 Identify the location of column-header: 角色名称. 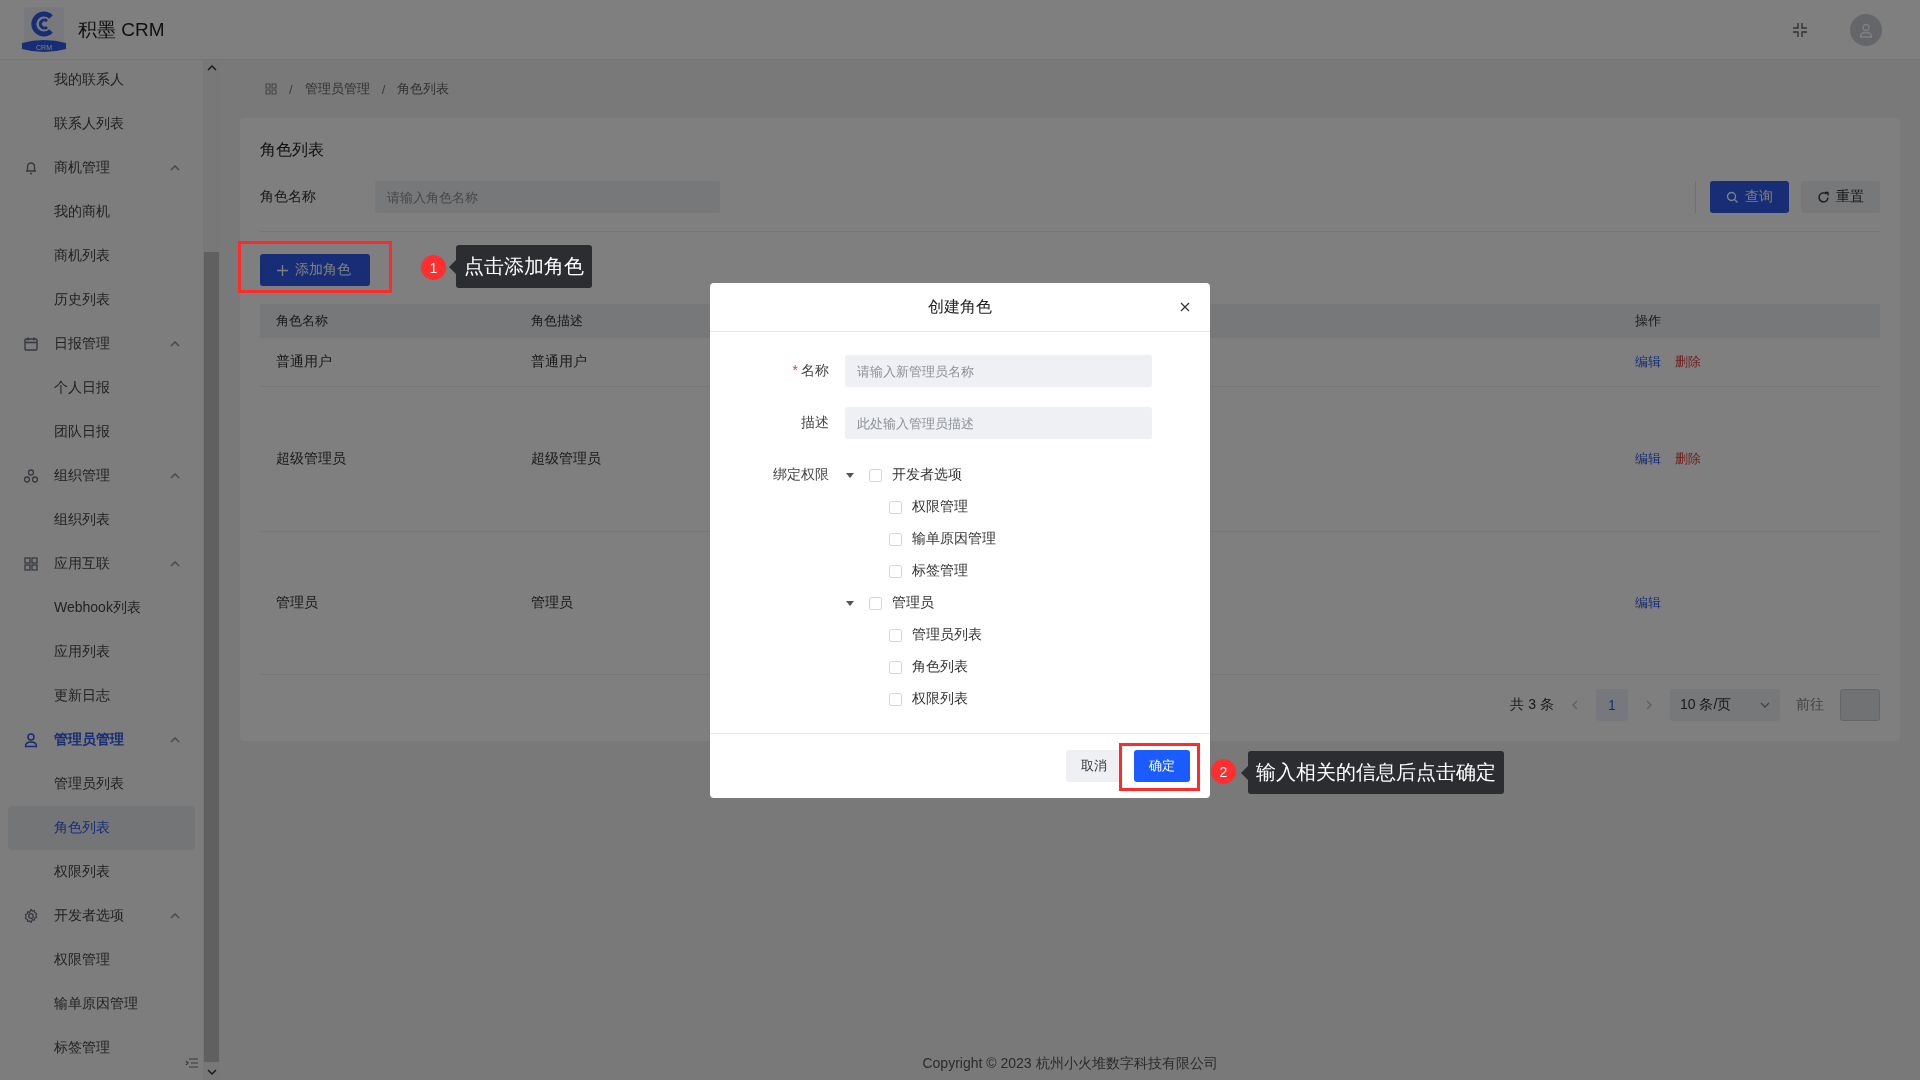
(387, 321).